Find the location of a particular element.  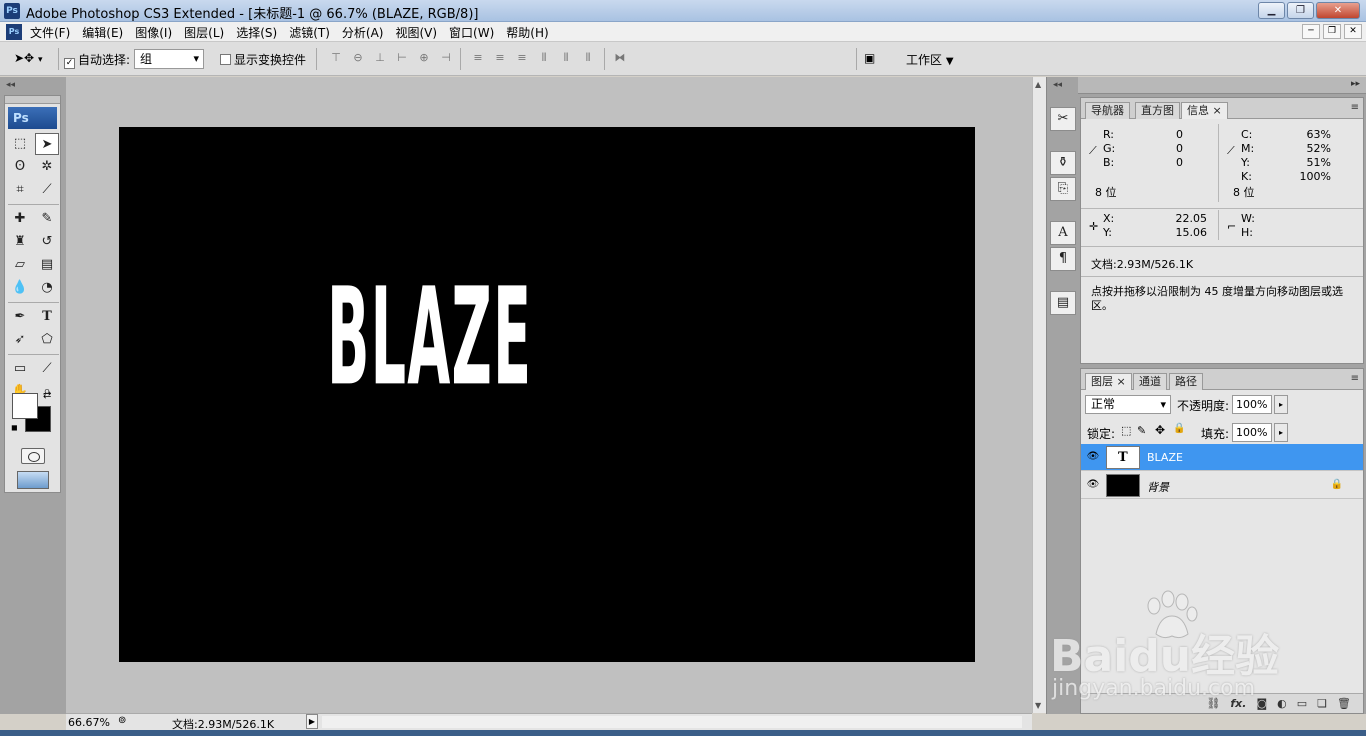

menu-help: 帮助(H) is located at coordinates (527, 32).